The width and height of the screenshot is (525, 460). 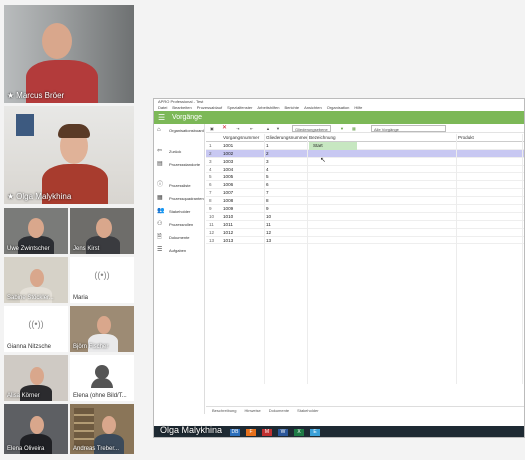 What do you see at coordinates (278, 128) in the screenshot?
I see `move-down-icon: ▼` at bounding box center [278, 128].